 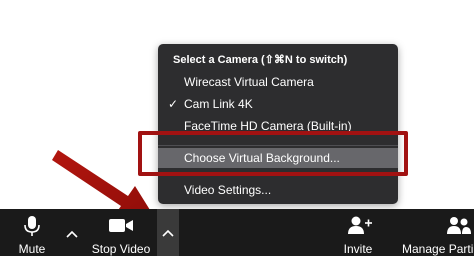 I want to click on audio-options-caret, so click(x=72, y=234).